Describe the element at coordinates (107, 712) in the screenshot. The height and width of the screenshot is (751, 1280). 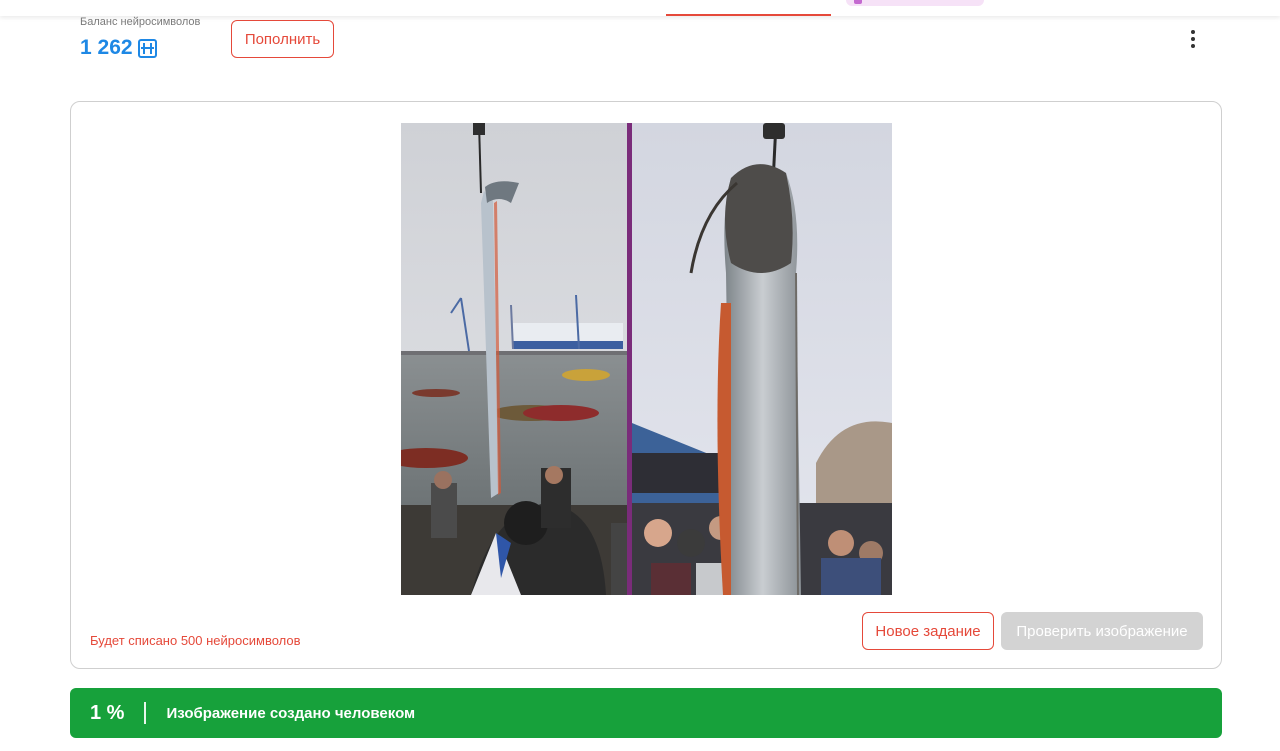
I see `result-percent: 1 %` at that location.